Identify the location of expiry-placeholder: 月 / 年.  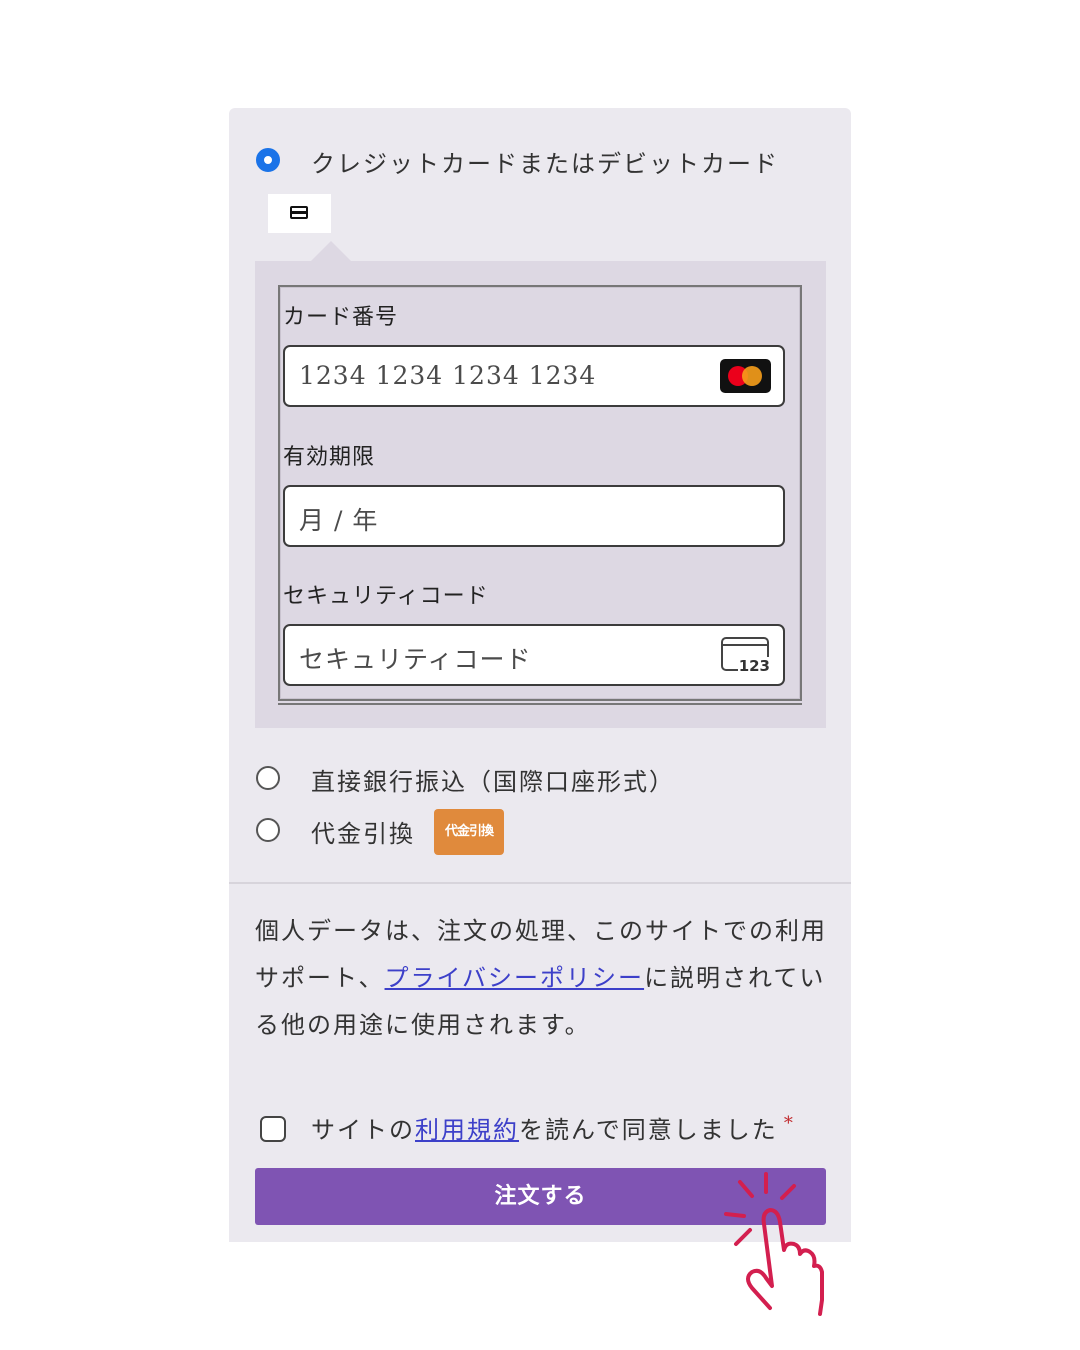
(339, 520).